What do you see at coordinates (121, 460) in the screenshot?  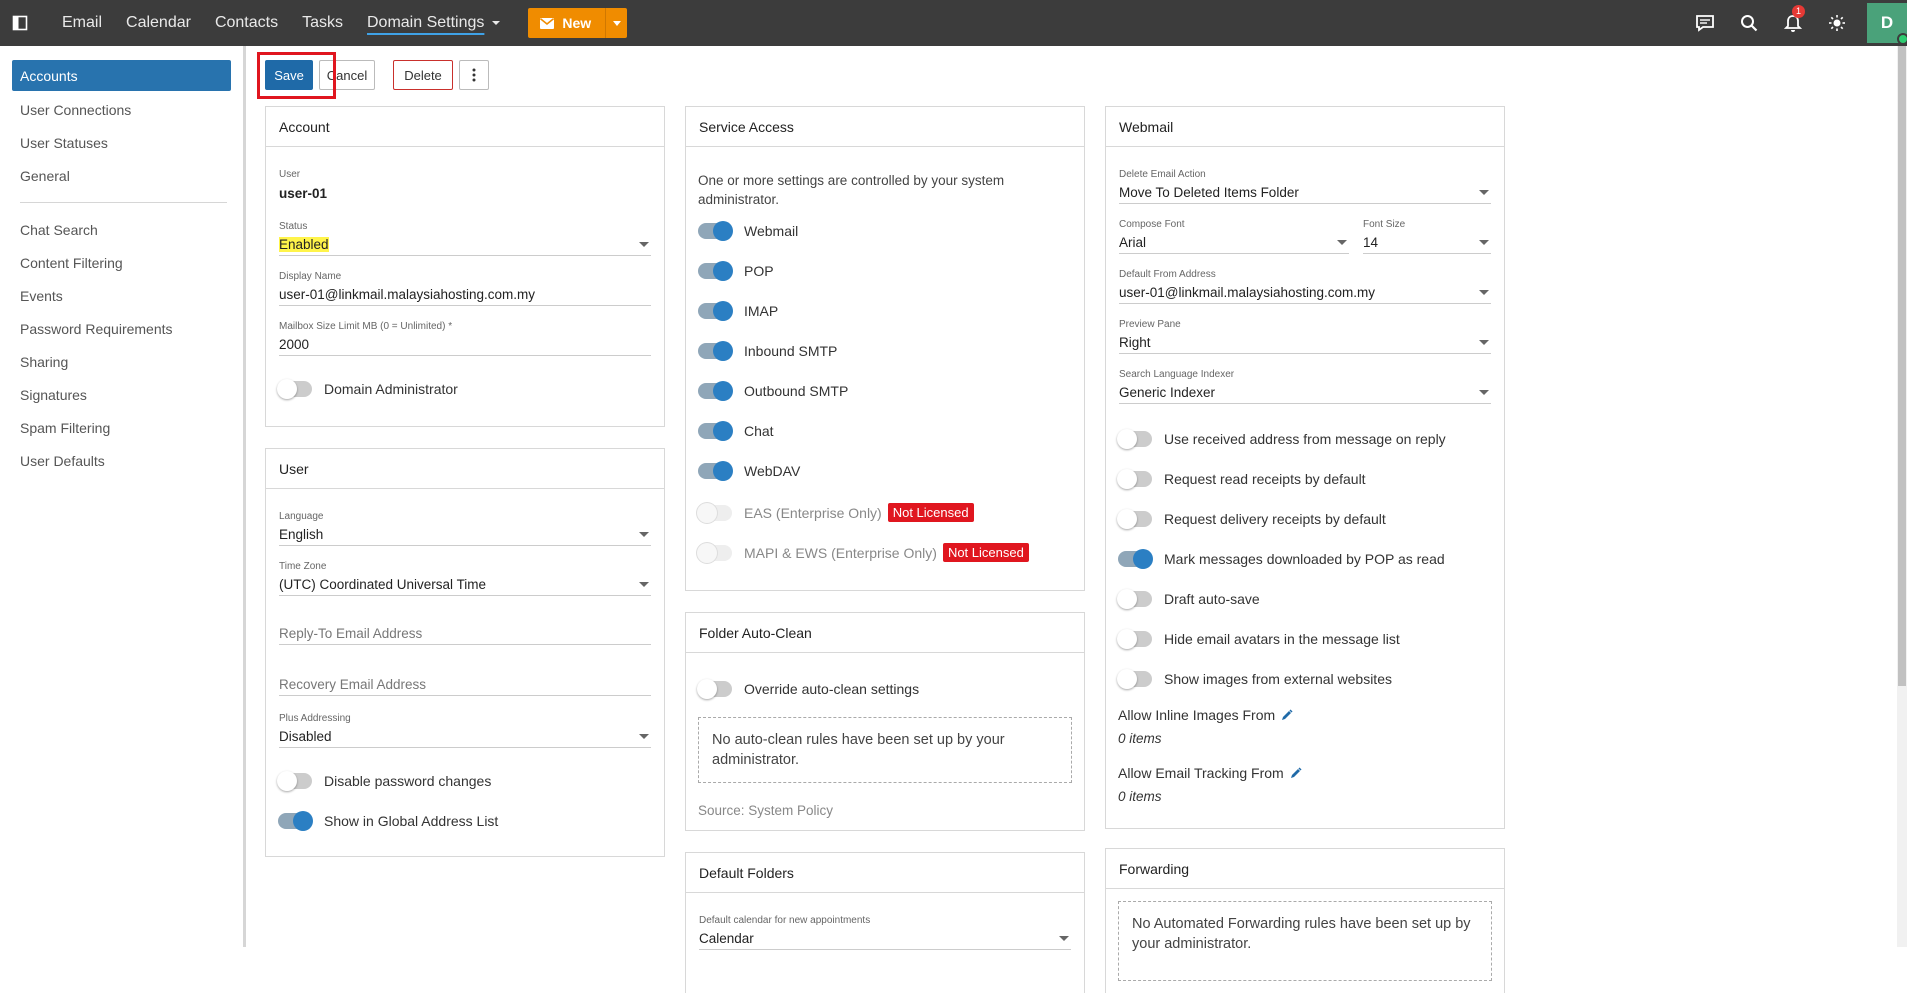 I see `sidebar-item-user-defaults: User Defaults` at bounding box center [121, 460].